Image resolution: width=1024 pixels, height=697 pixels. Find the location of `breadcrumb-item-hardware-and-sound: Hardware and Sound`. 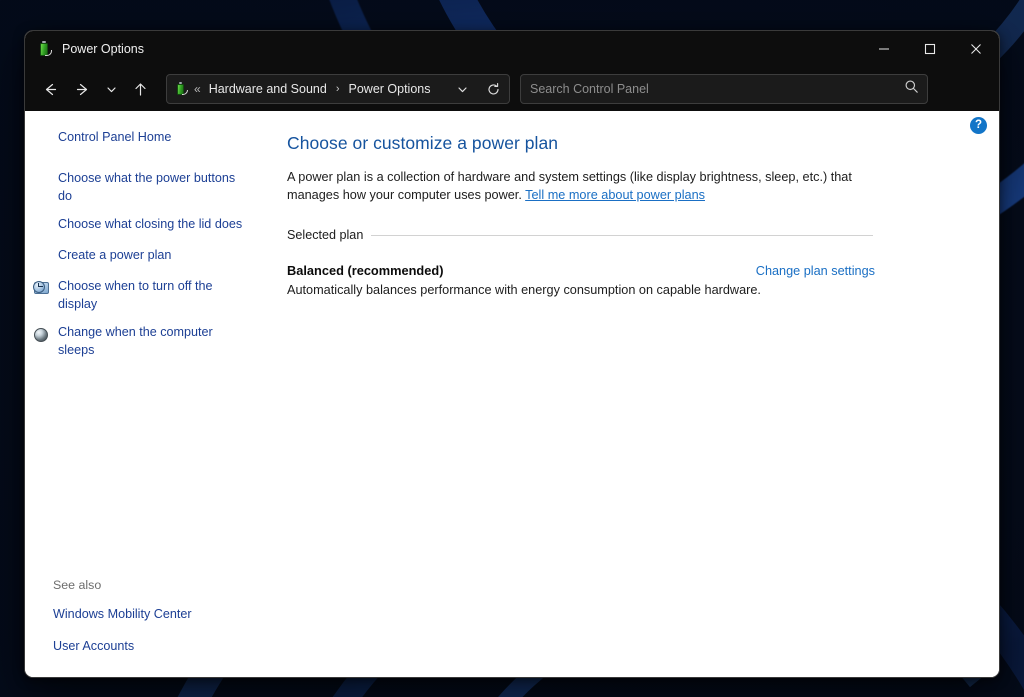

breadcrumb-item-hardware-and-sound: Hardware and Sound is located at coordinates (268, 89).